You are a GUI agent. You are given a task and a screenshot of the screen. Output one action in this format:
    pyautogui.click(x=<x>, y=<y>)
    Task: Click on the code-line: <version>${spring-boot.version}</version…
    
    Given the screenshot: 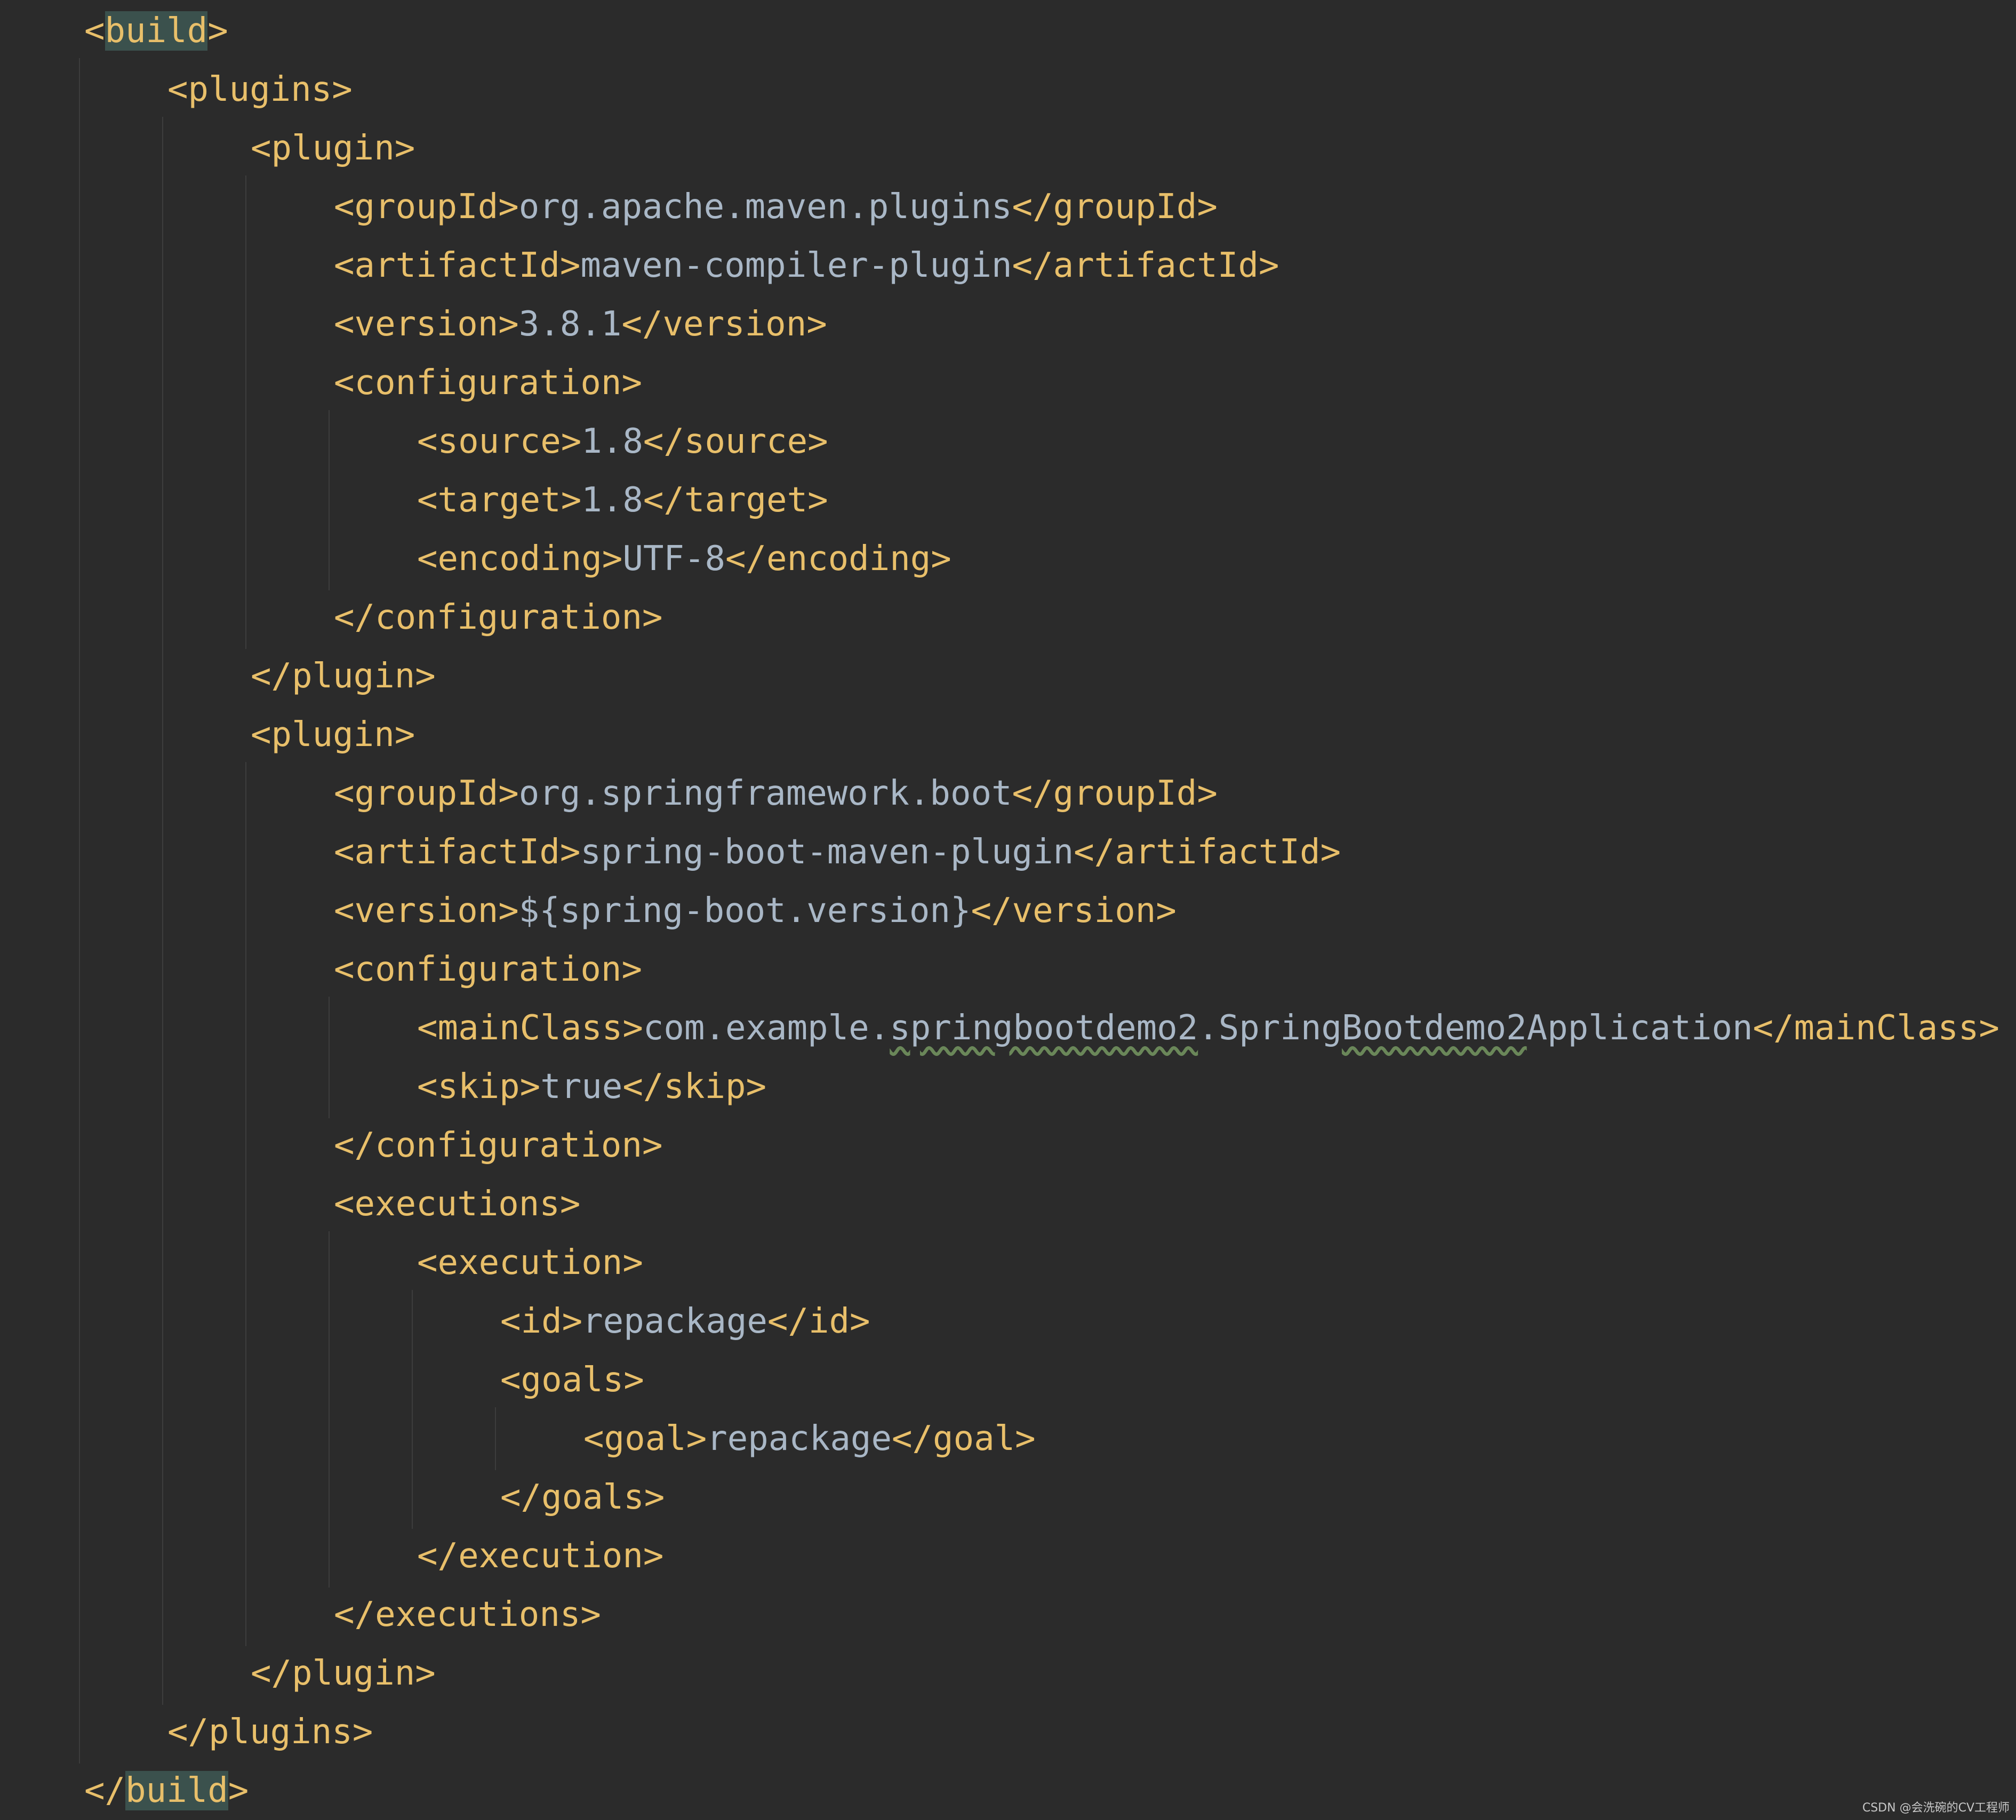 What is the action you would take?
    pyautogui.click(x=755, y=910)
    